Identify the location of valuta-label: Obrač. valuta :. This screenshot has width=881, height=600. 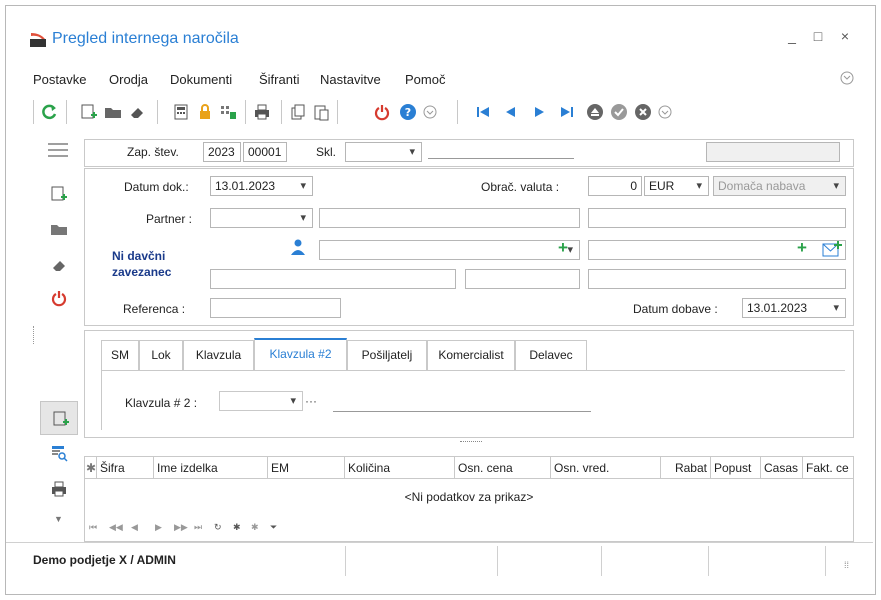
(520, 187).